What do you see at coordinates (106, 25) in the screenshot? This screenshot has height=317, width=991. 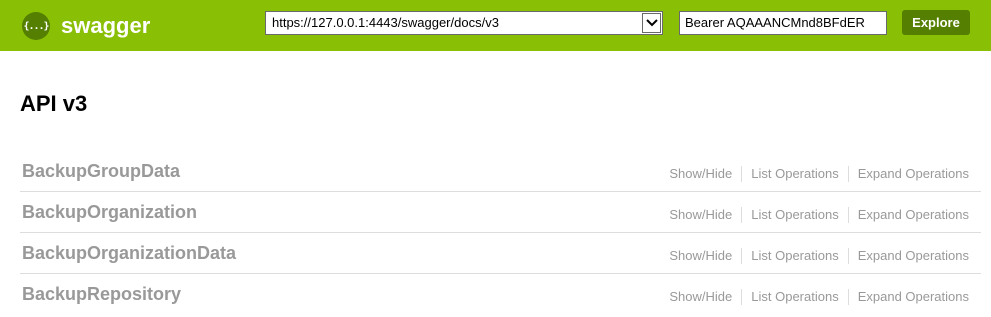 I see `swagger-logo-text: swagger` at bounding box center [106, 25].